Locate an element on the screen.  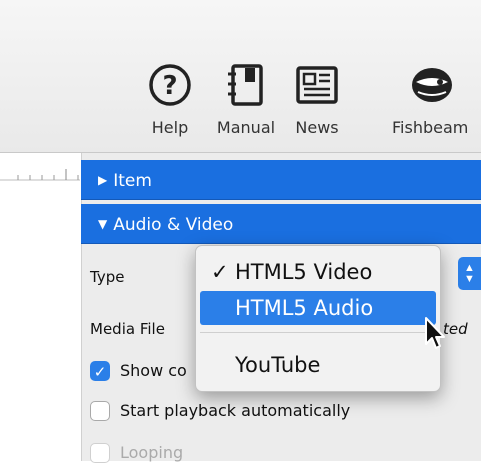
show-controls-checkbox: ✓ Show co is located at coordinates (145, 372).